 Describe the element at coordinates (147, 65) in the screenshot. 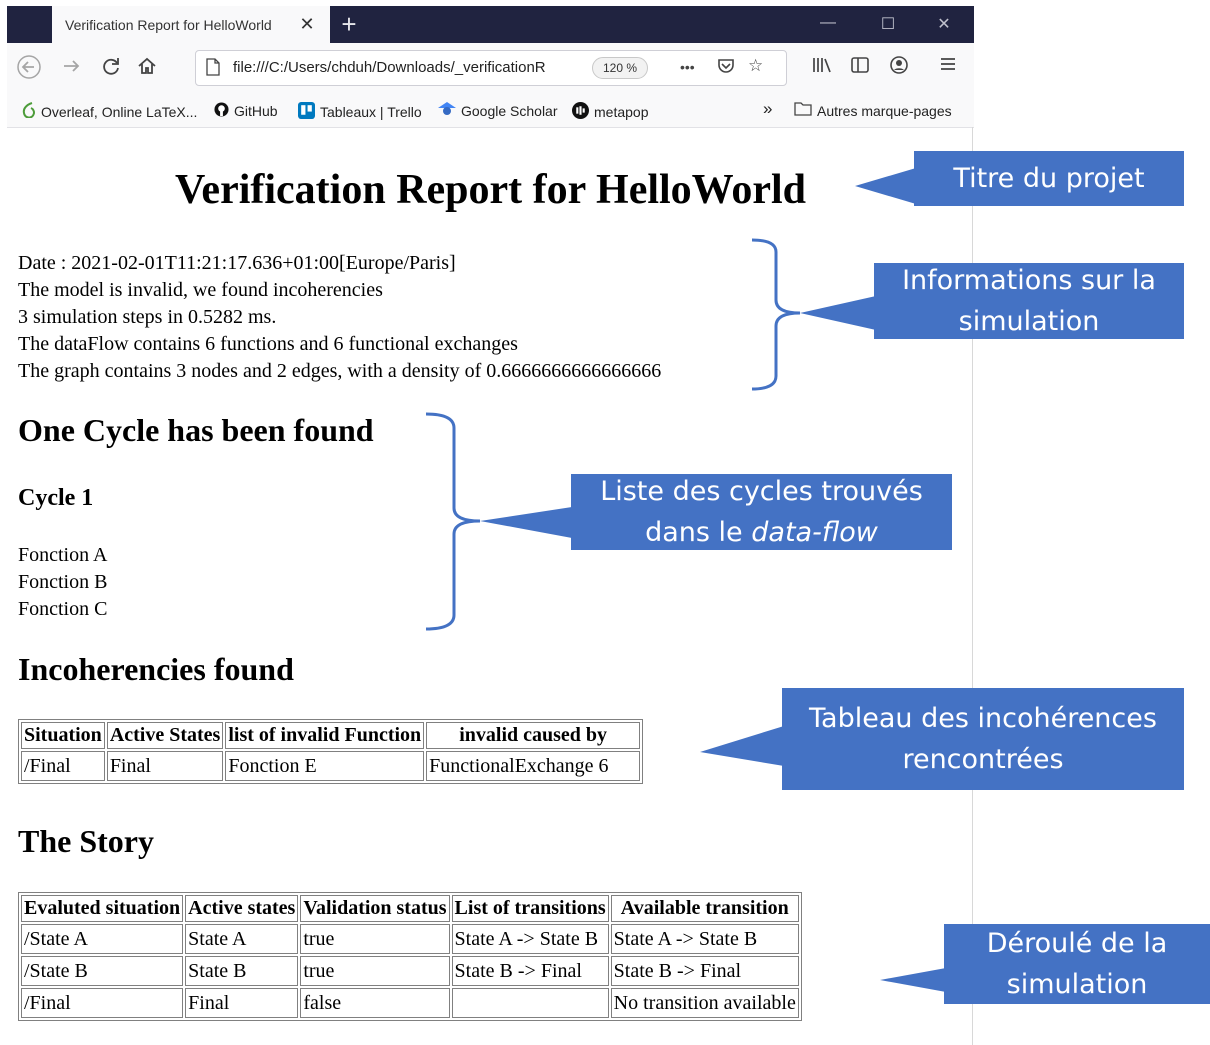

I see `home-icon` at that location.